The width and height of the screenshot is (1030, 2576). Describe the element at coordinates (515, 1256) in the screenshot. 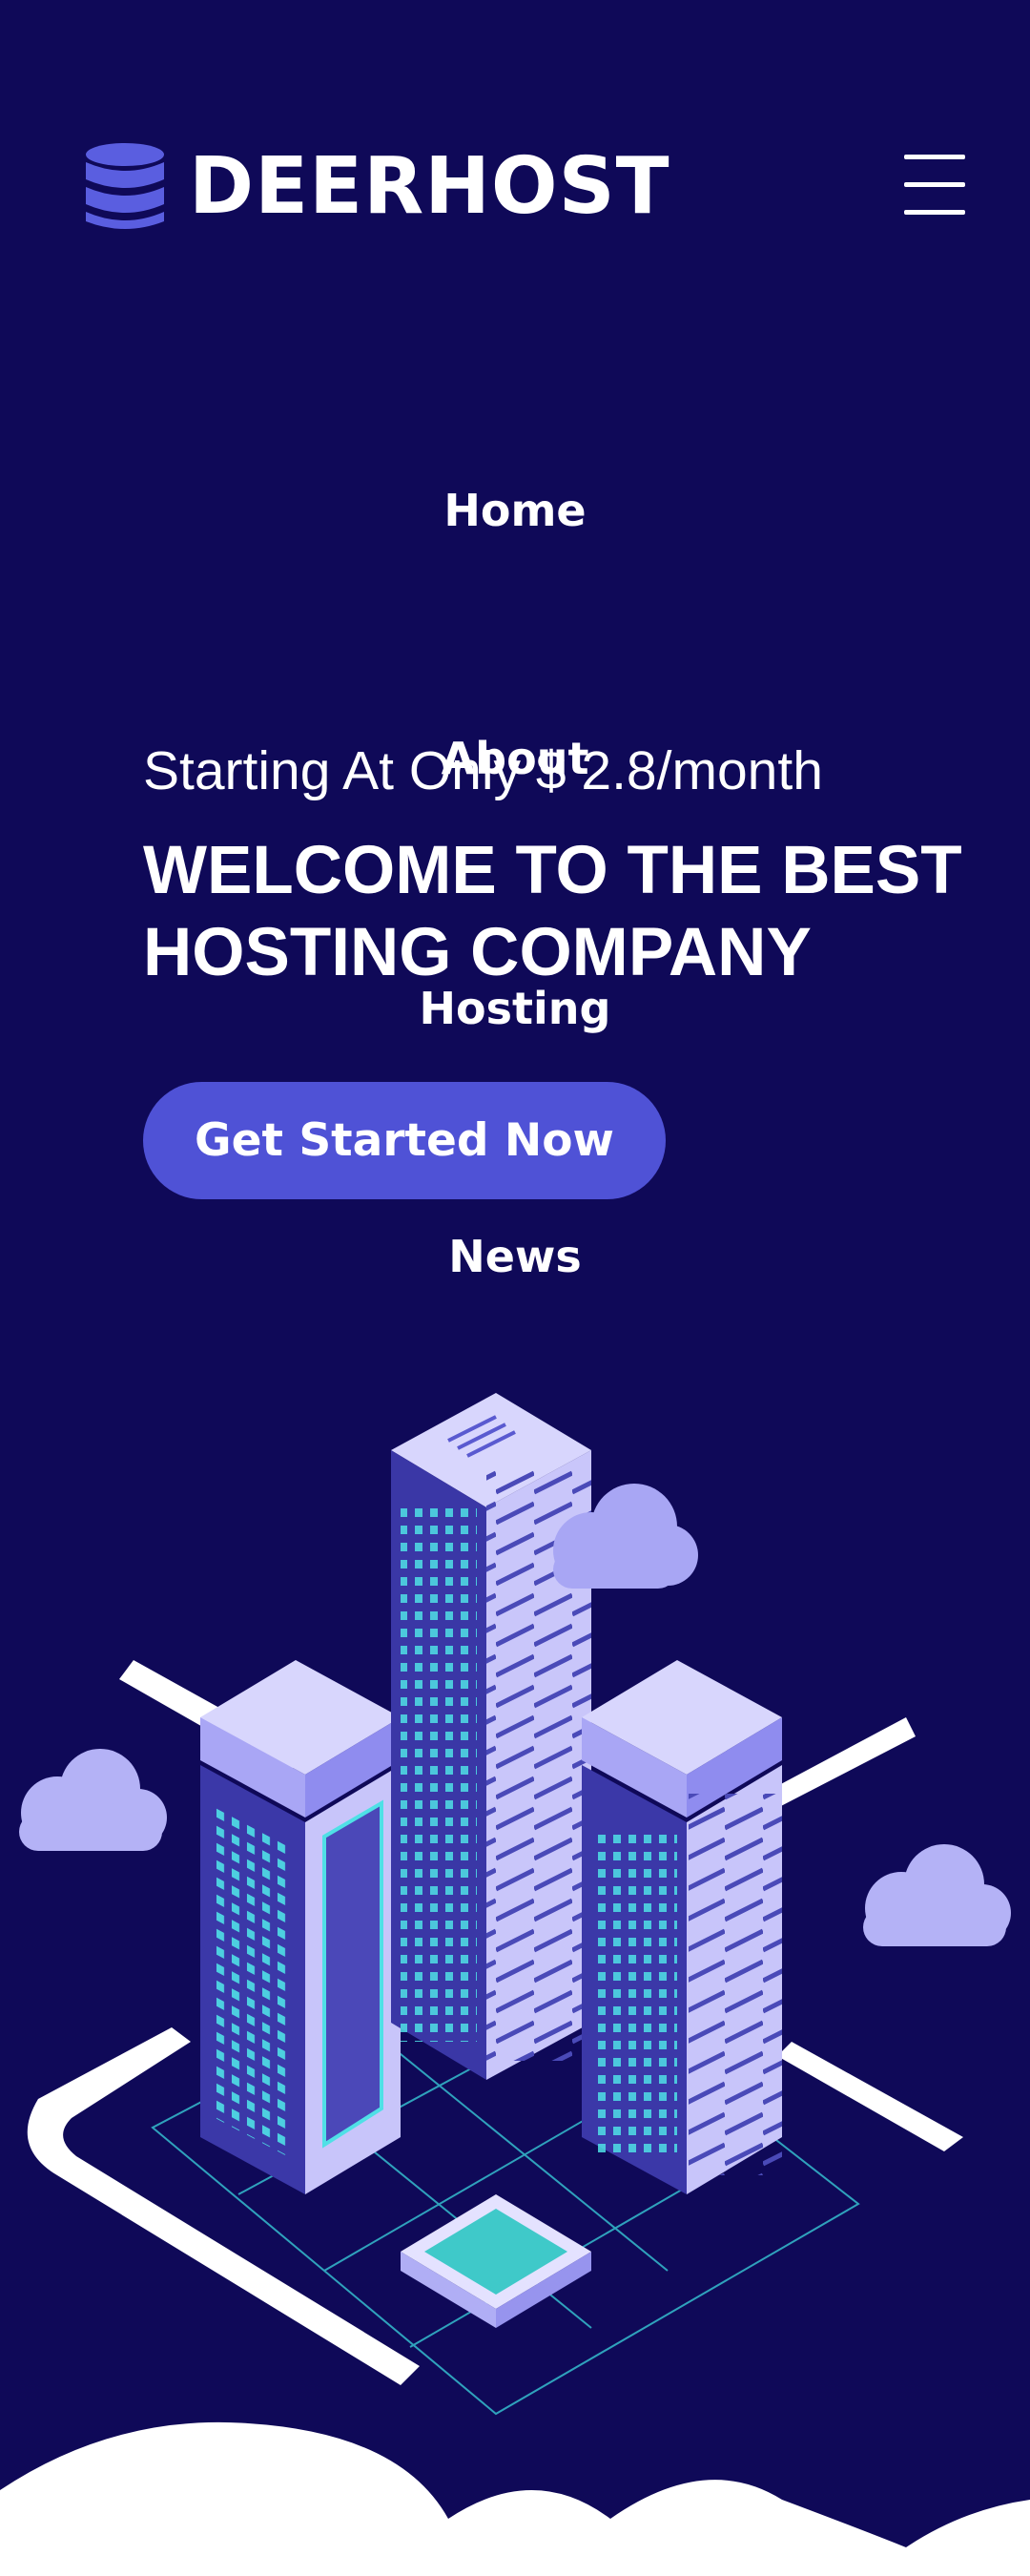

I see `nav-item-news: News` at that location.